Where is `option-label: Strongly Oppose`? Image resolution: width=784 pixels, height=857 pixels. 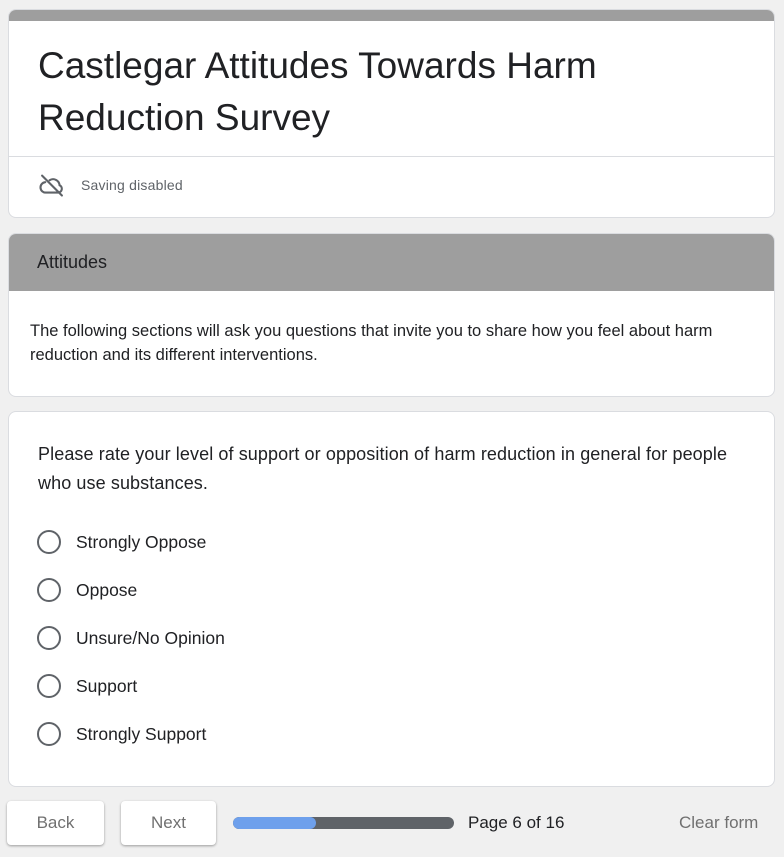
option-label: Strongly Oppose is located at coordinates (141, 541).